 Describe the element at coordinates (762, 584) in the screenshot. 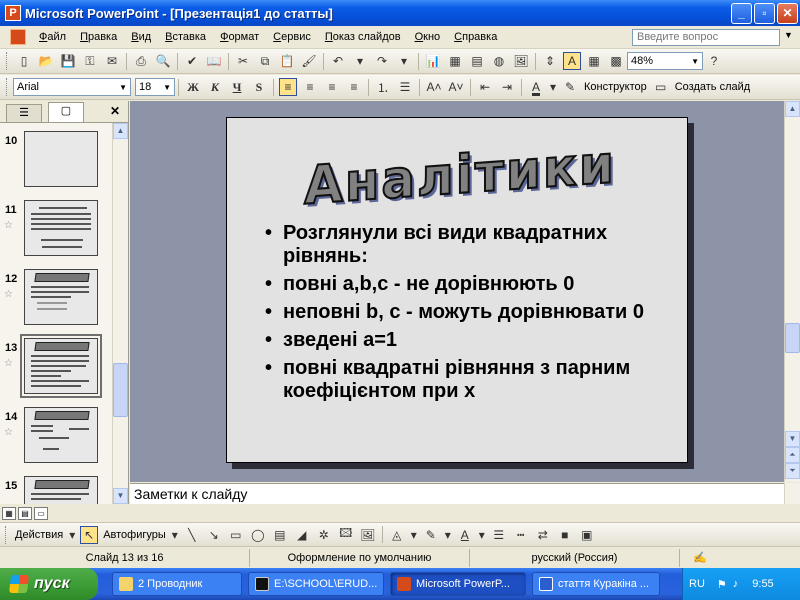

I see `clock: 9:55` at that location.